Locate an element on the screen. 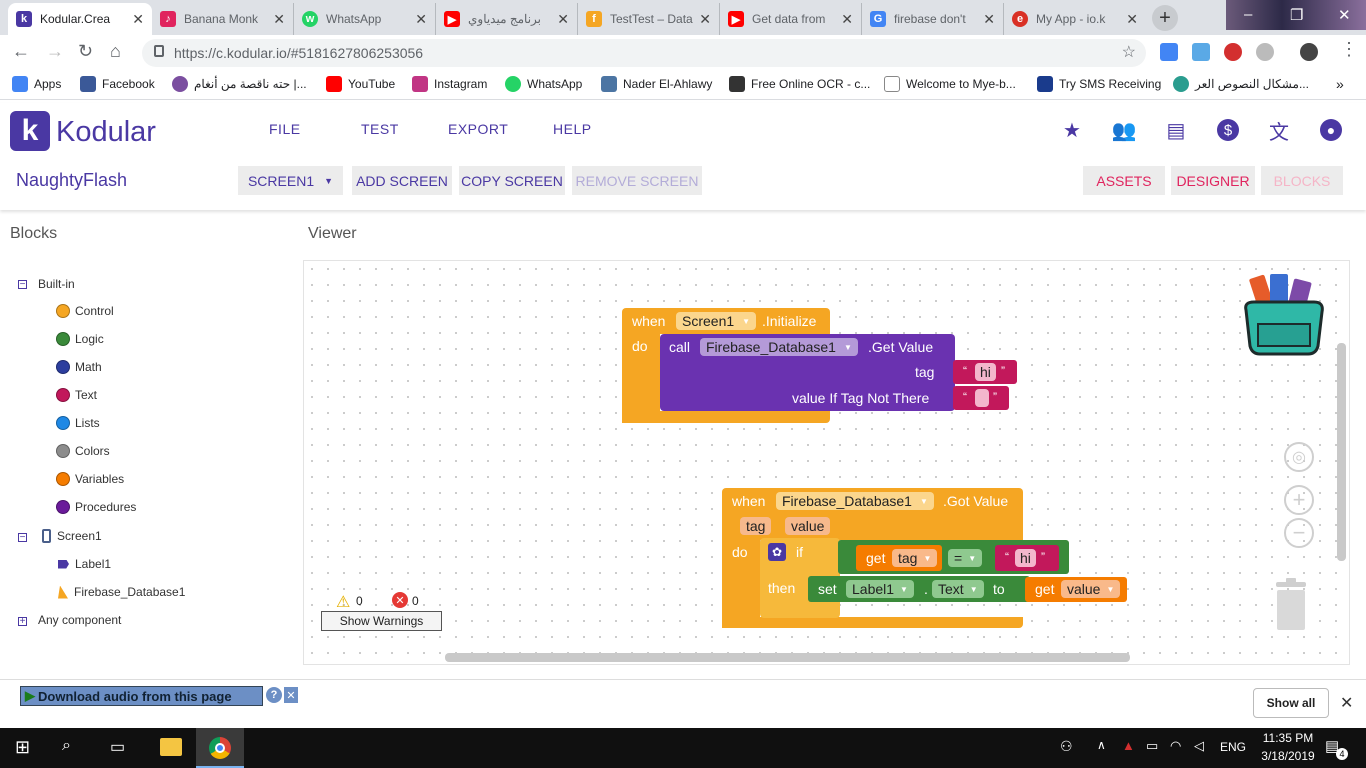  get-var-dropdown: value ▼ is located at coordinates (1091, 589).